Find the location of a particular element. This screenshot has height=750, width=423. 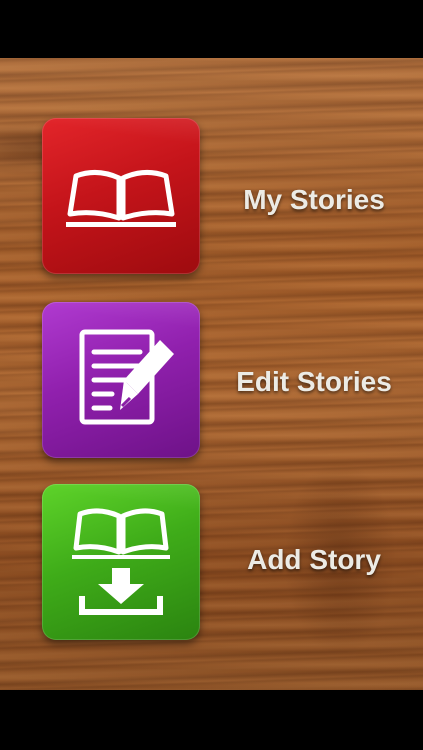

book-download-icon is located at coordinates (121, 561).